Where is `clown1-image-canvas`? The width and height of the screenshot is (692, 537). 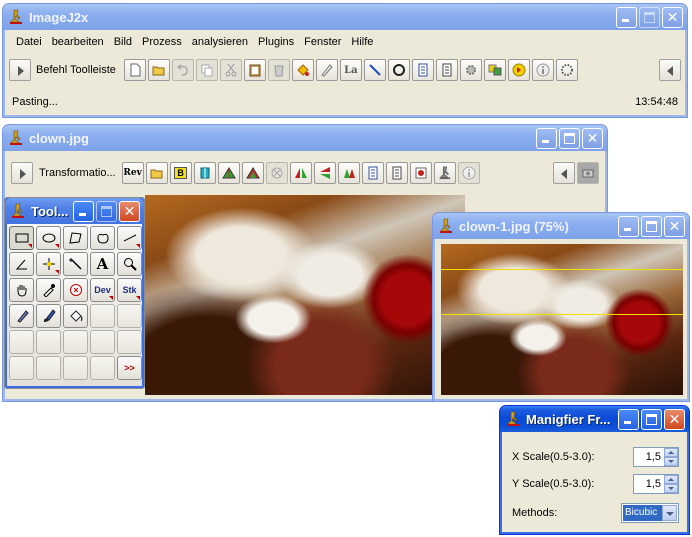 clown1-image-canvas is located at coordinates (562, 319).